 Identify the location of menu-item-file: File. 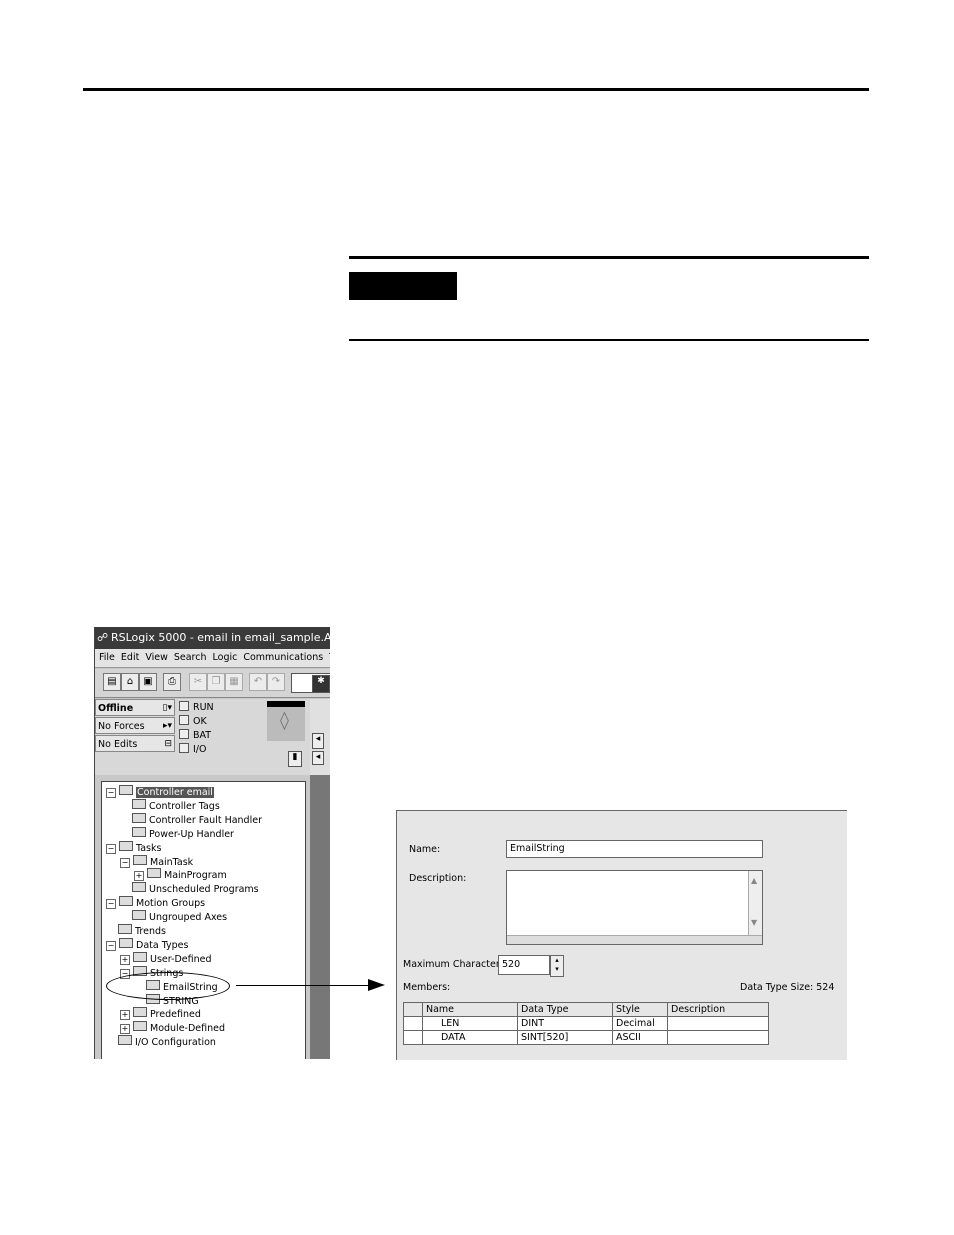
(107, 657).